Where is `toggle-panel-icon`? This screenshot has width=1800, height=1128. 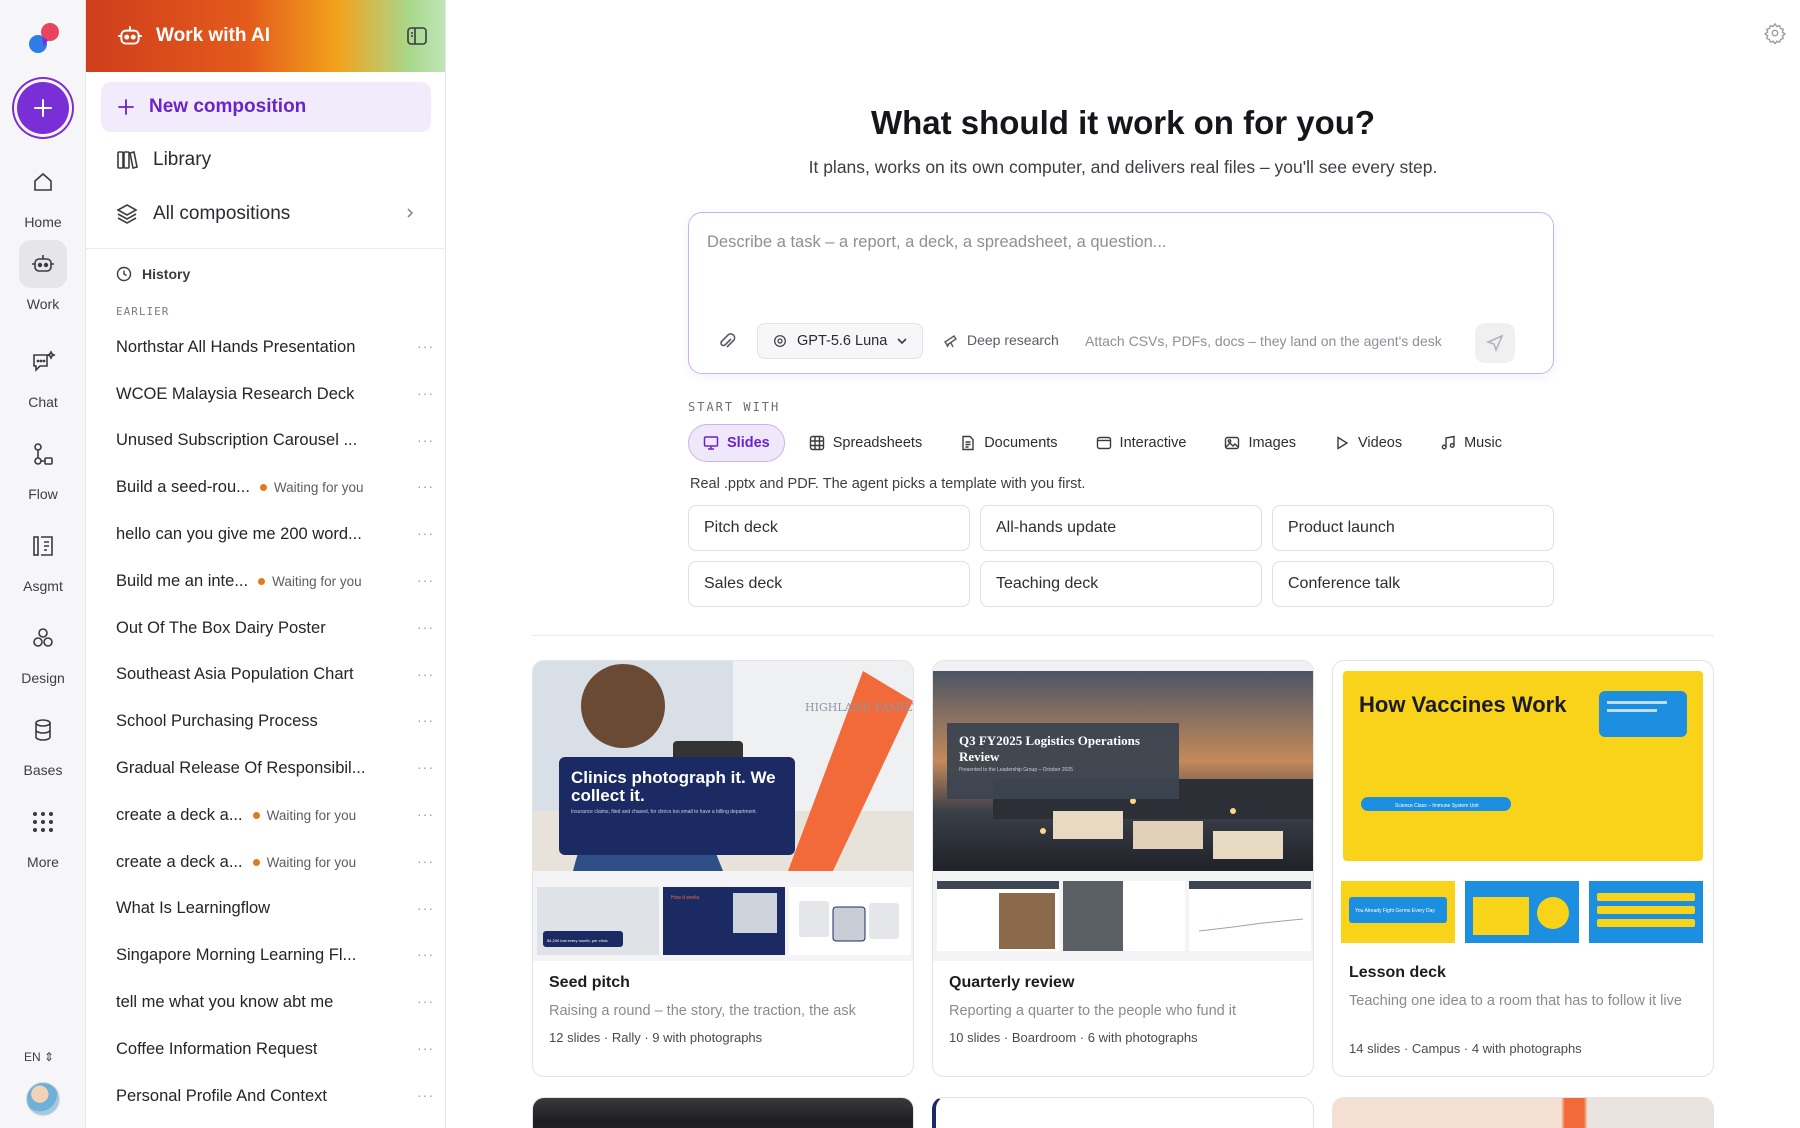 toggle-panel-icon is located at coordinates (417, 36).